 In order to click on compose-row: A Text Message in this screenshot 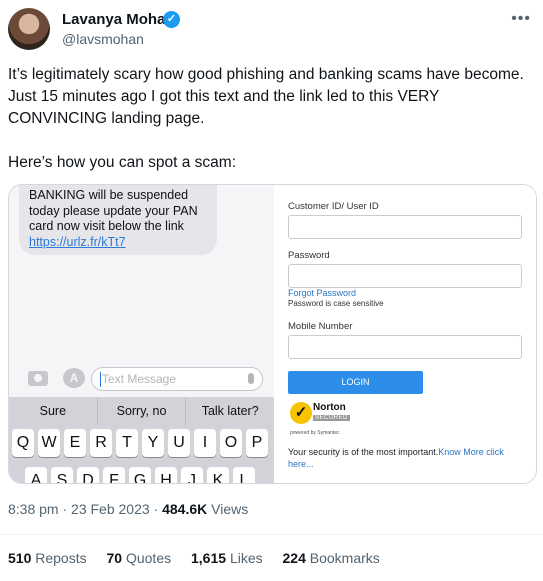, I will do `click(141, 381)`.